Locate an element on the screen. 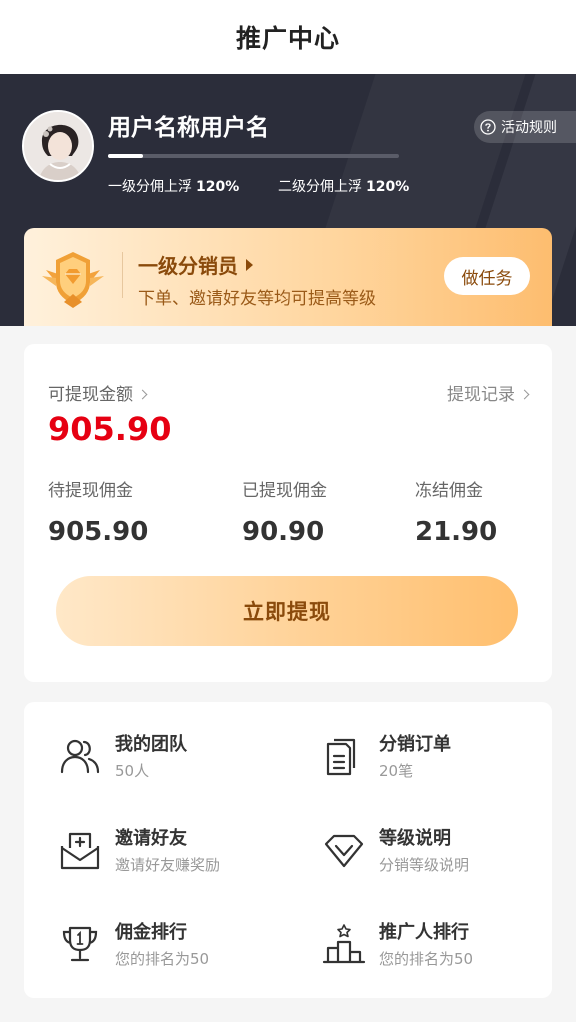 Image resolution: width=576 pixels, height=1022 pixels. menu-item-subtitle: 20笔 is located at coordinates (396, 771).